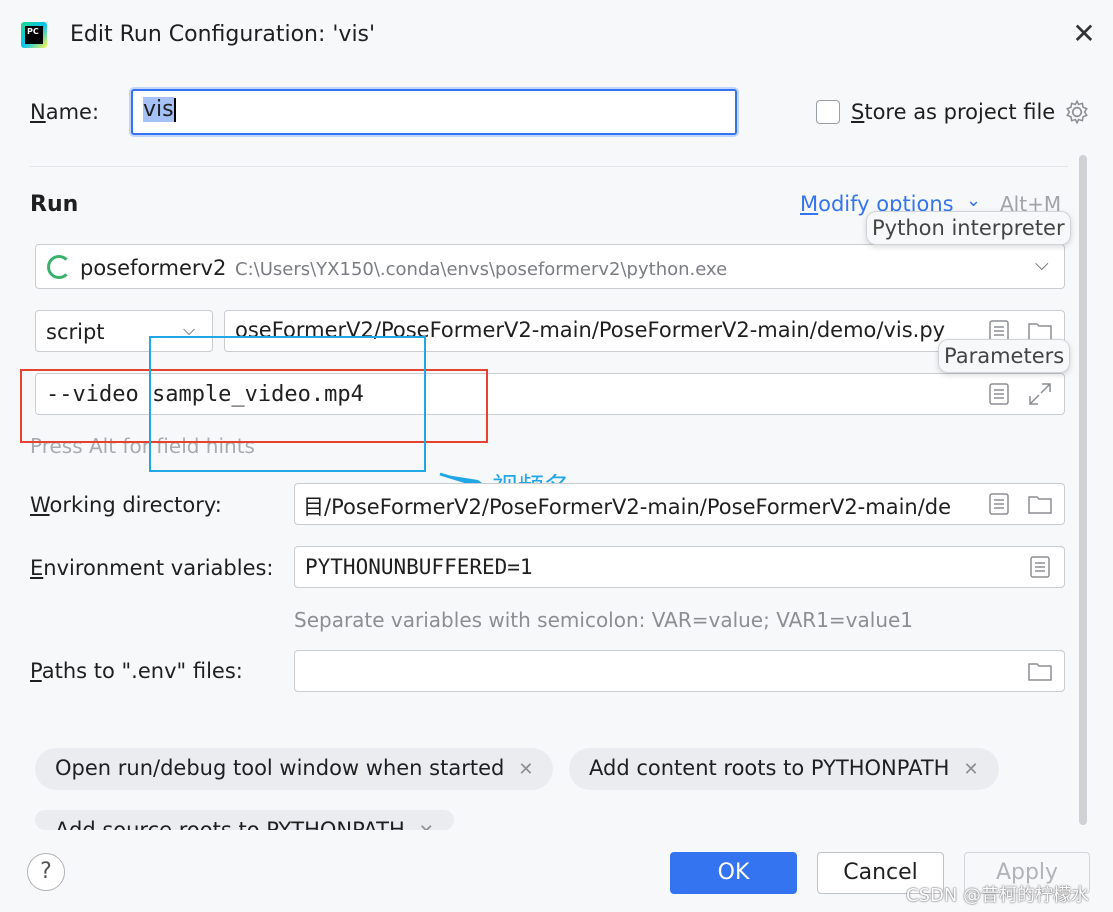 Image resolution: width=1113 pixels, height=912 pixels. I want to click on store-as-project-file-checkbox, so click(828, 112).